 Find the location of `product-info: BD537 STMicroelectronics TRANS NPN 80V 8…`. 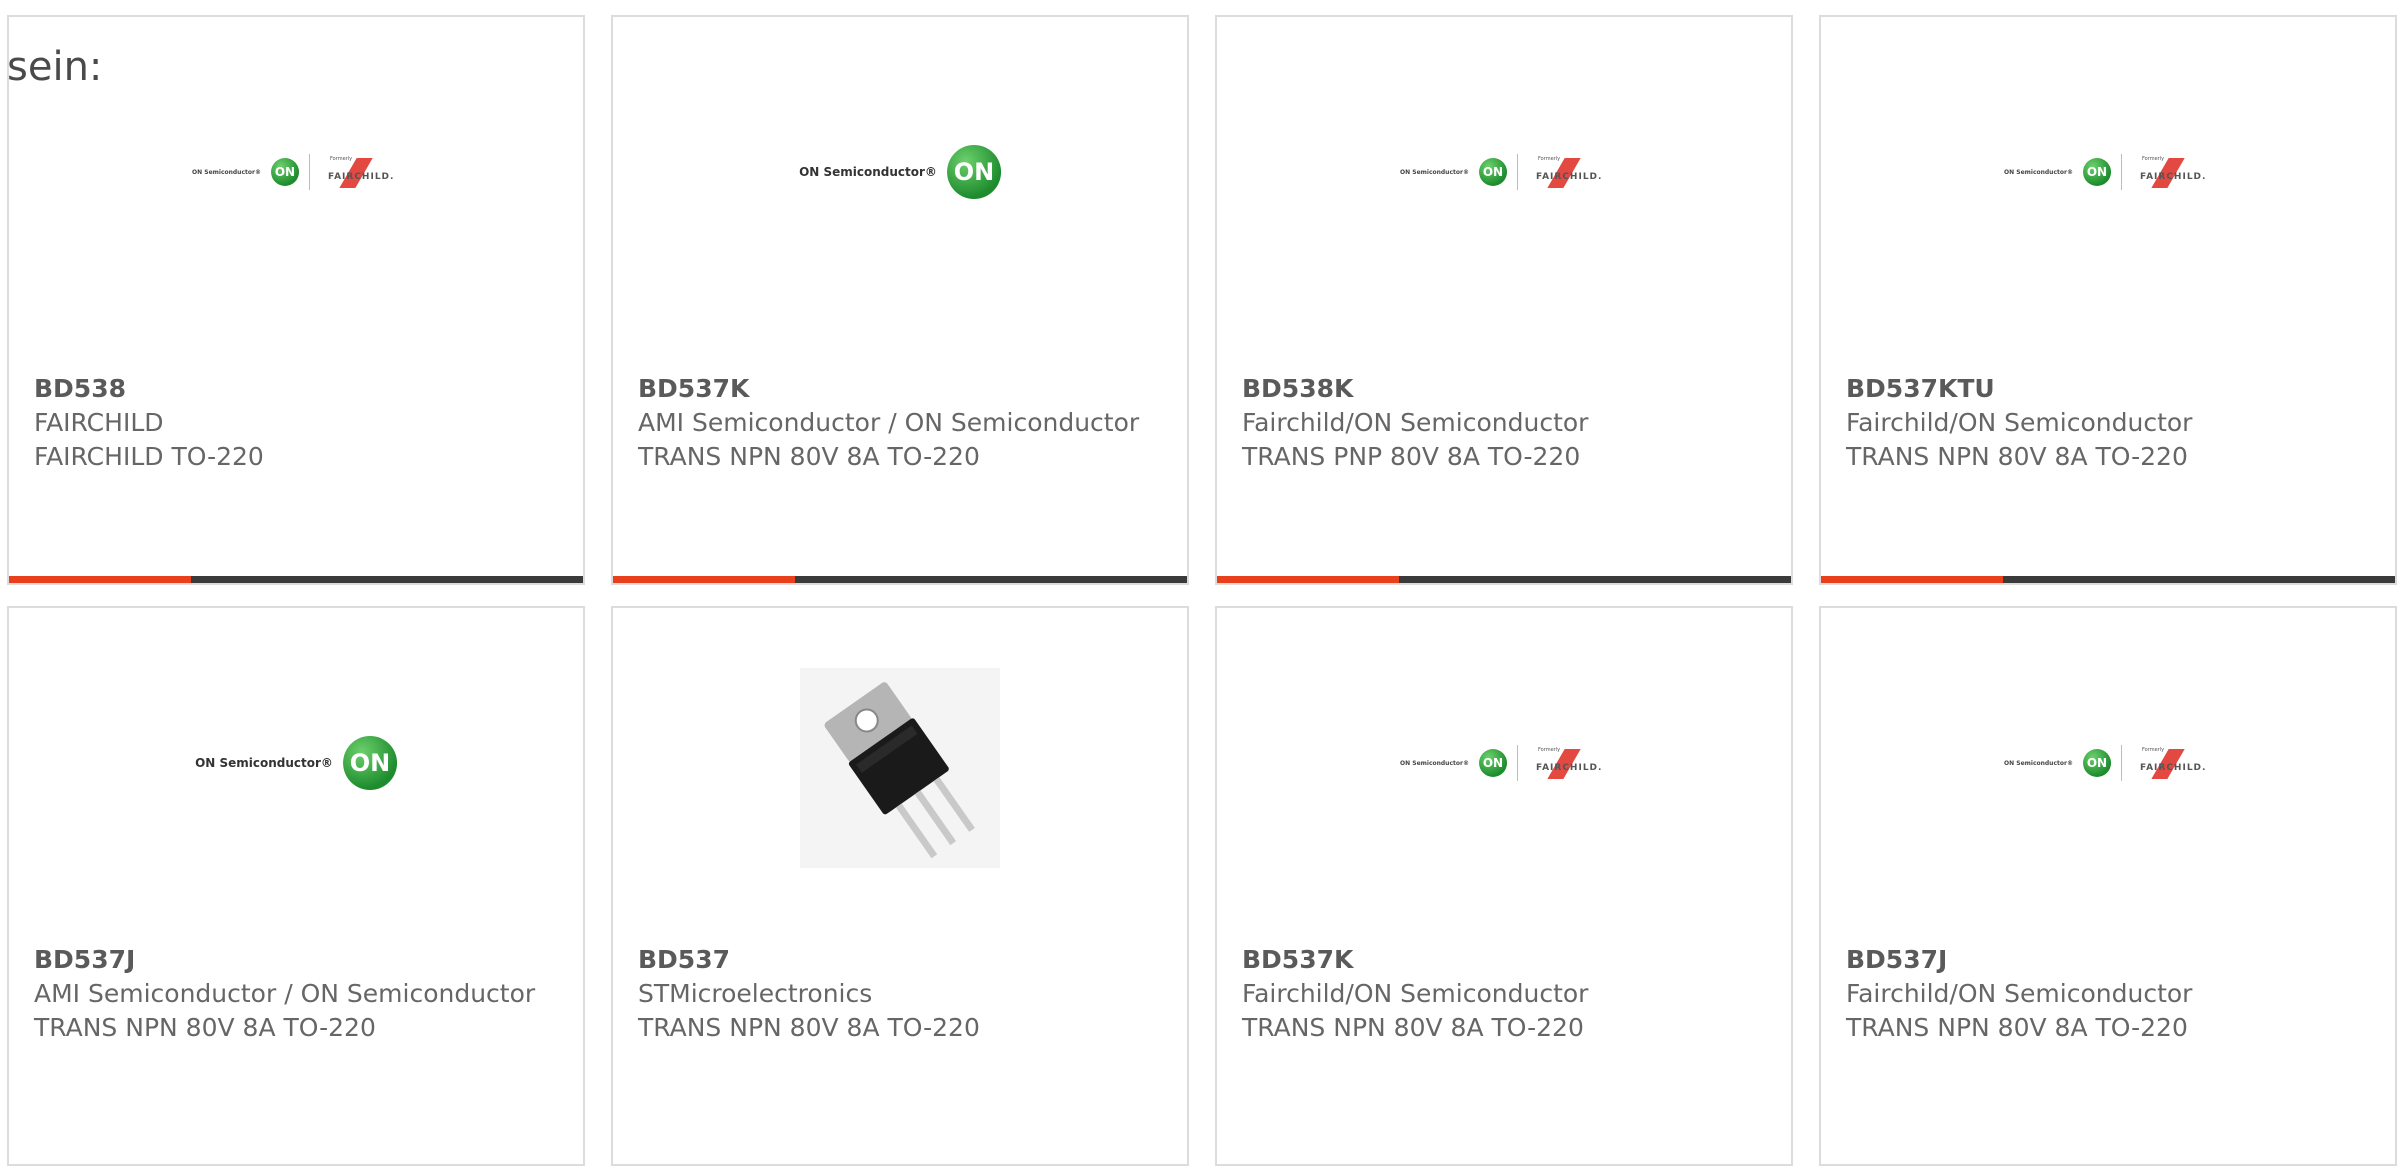

product-info: BD537 STMicroelectronics TRANS NPN 80V 8… is located at coordinates (892, 994).